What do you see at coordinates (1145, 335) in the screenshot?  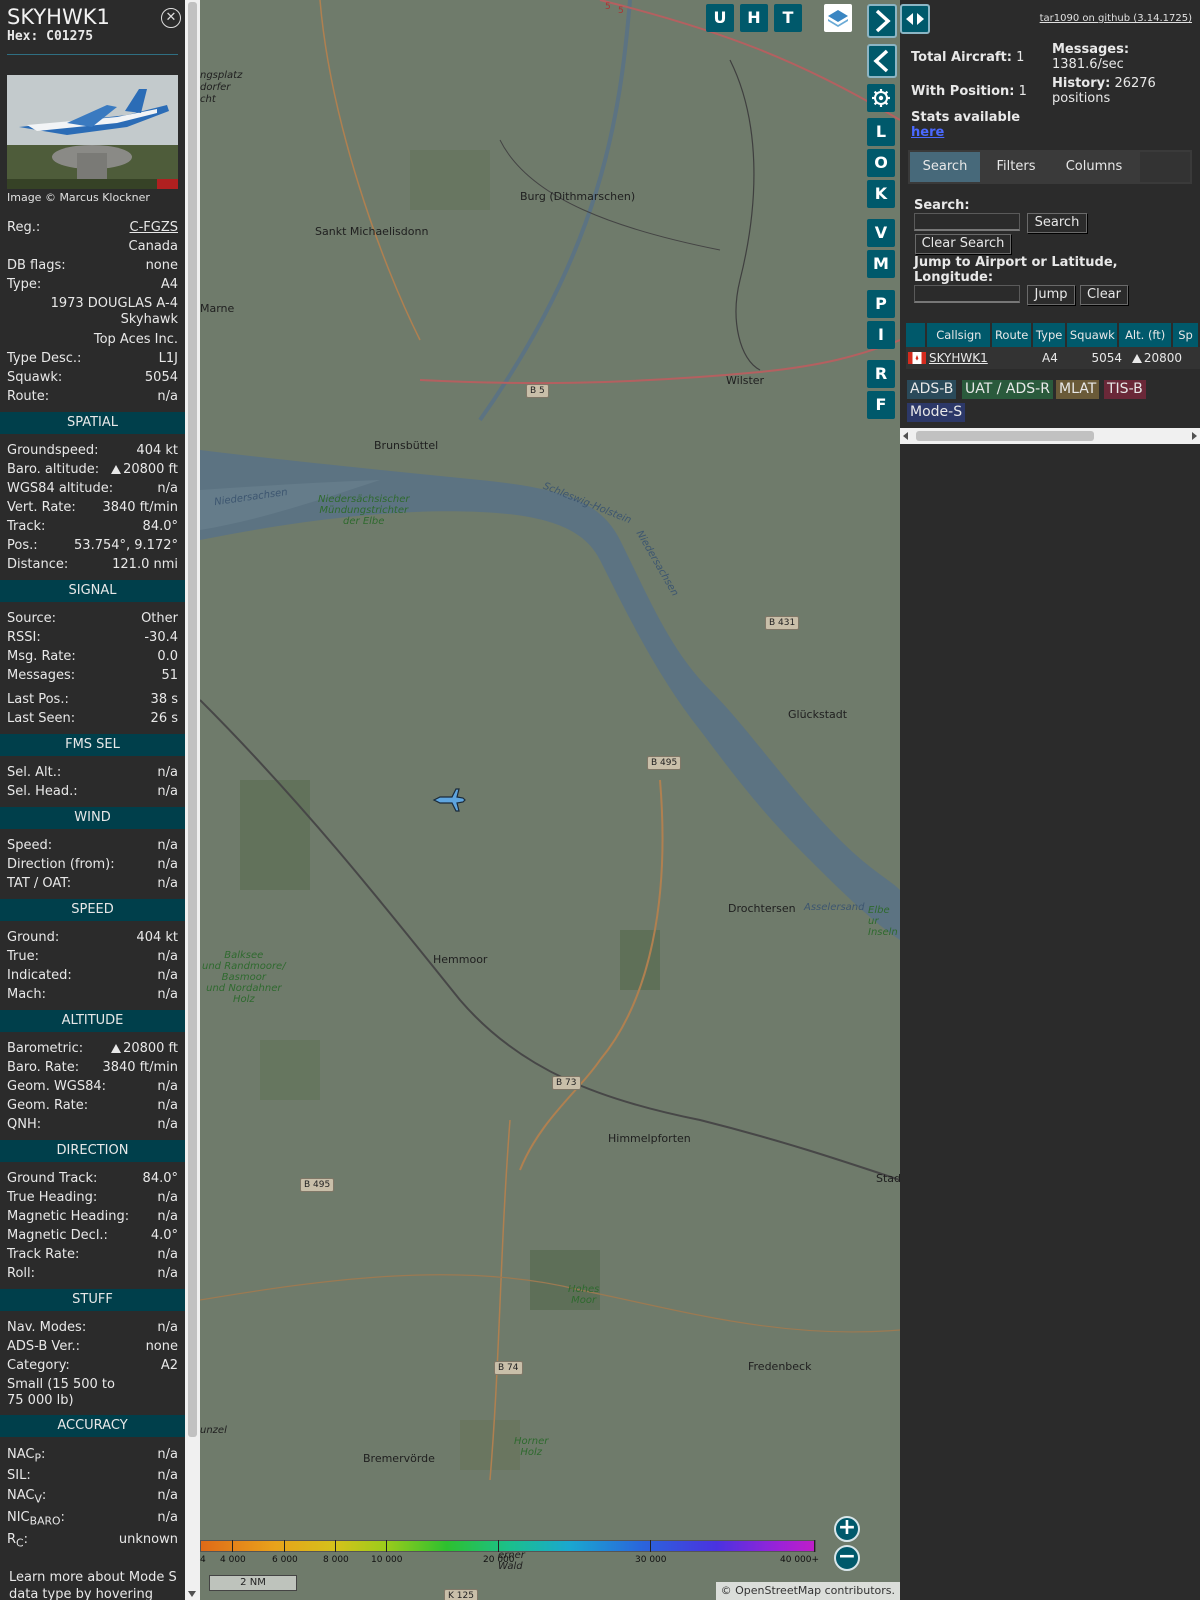 I see `col-altitude: Alt. (ft)` at bounding box center [1145, 335].